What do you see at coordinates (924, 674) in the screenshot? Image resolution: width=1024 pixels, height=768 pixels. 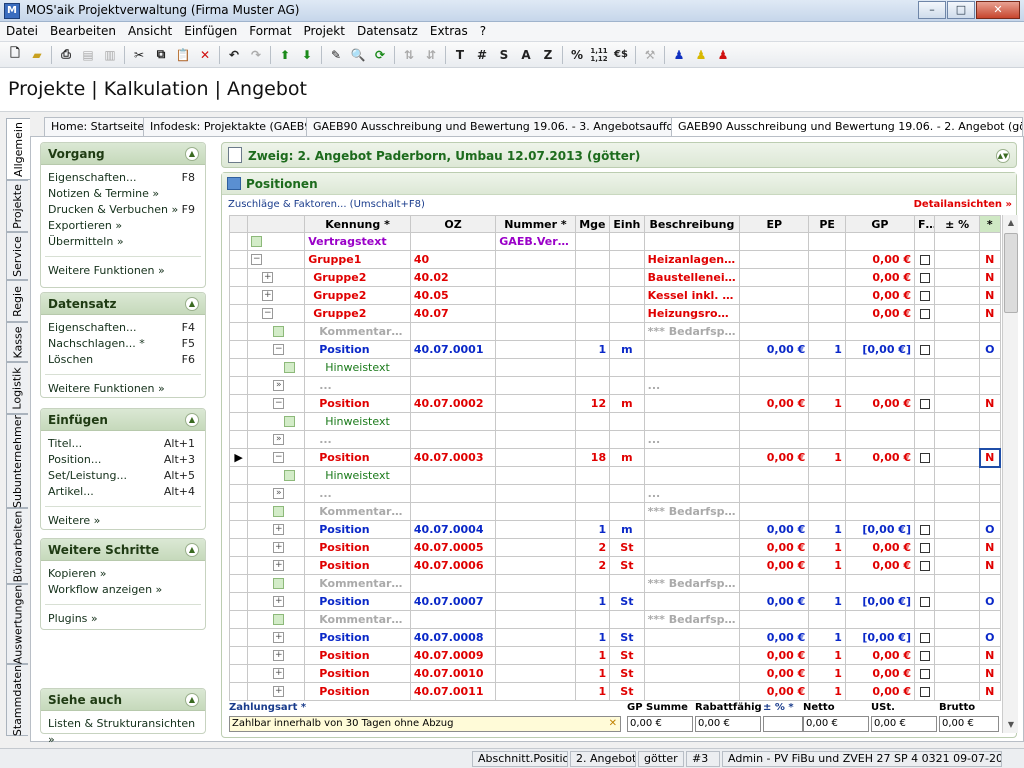 I see `fp-checkbox` at bounding box center [924, 674].